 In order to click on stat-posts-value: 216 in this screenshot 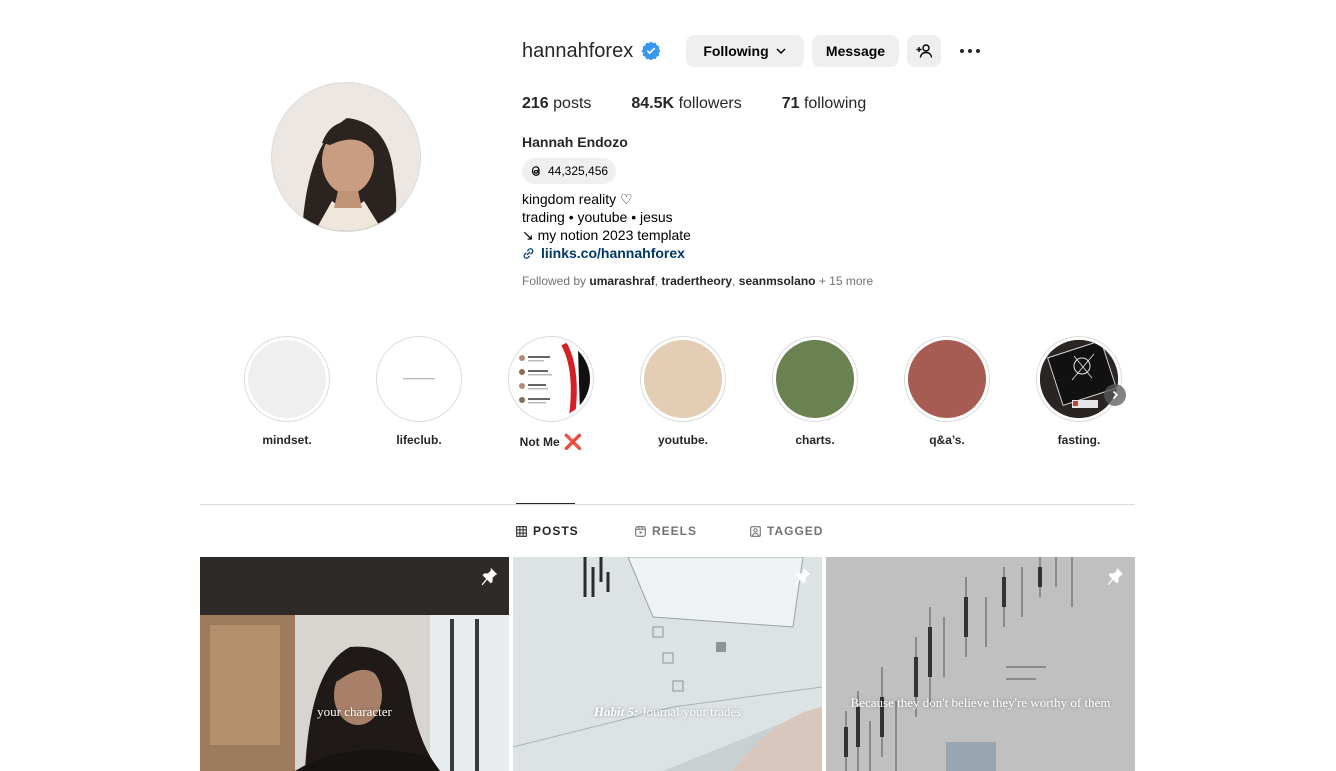, I will do `click(535, 103)`.